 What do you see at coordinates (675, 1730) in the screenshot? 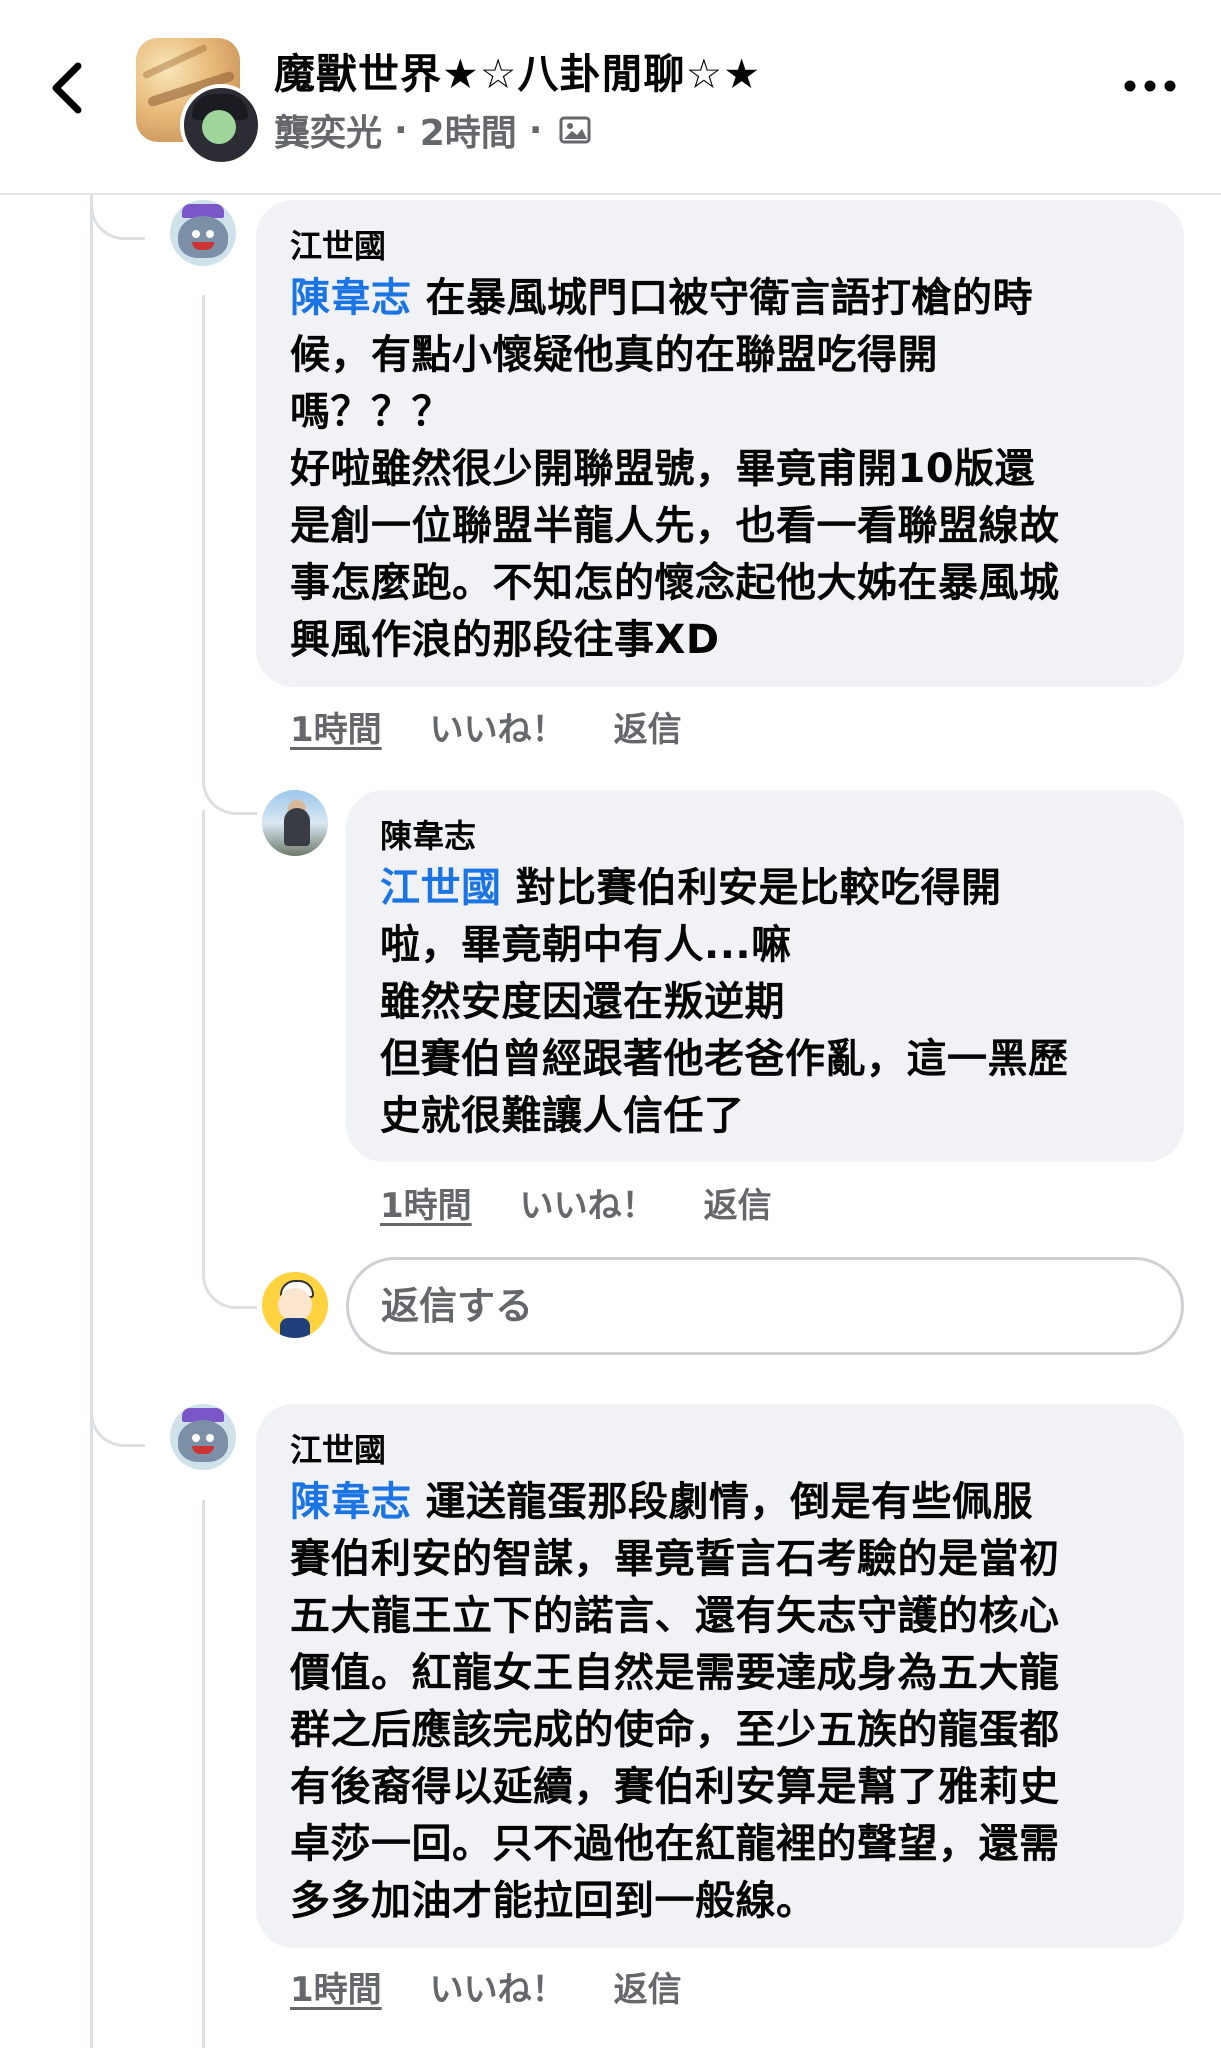
I see `comment-line: 群之后應該完成的使命，至少五族的龍蛋都` at bounding box center [675, 1730].